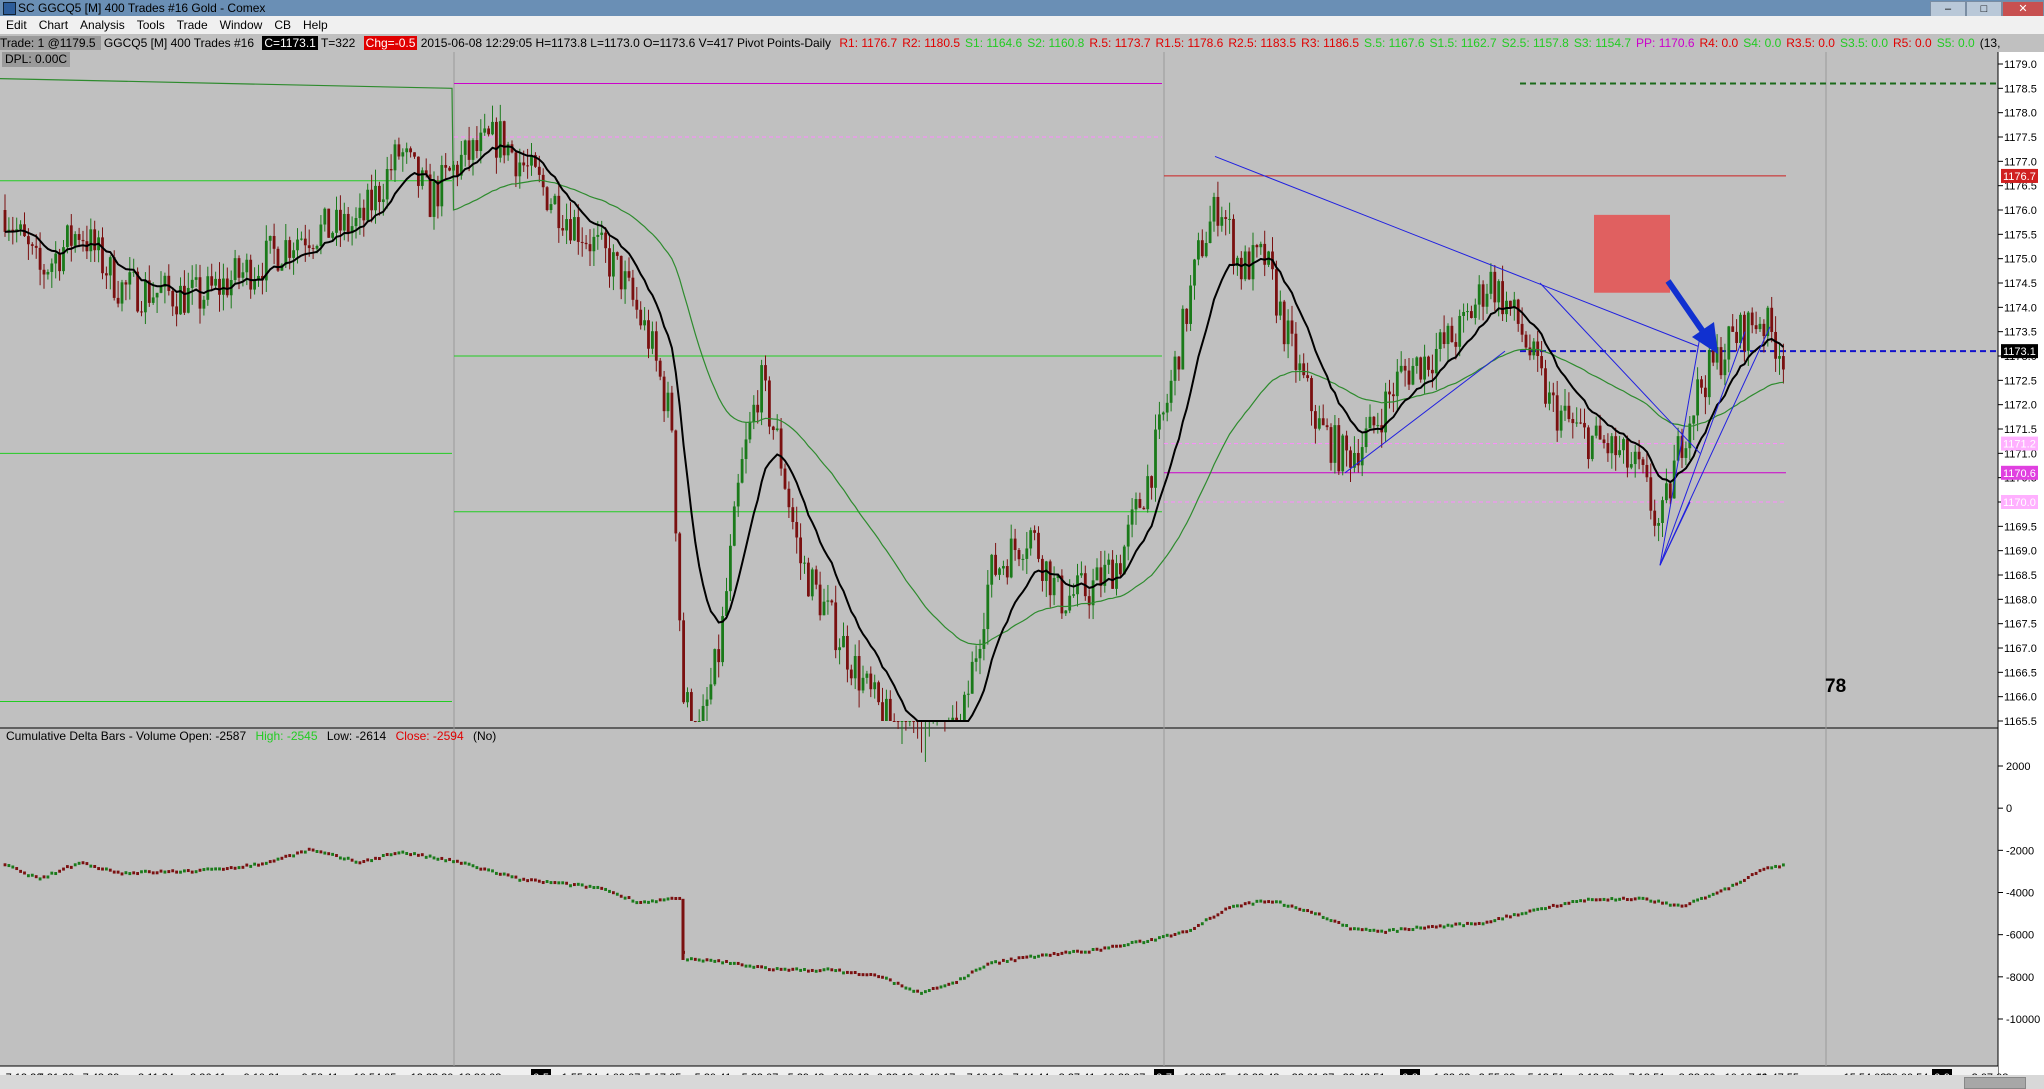 The image size is (2044, 1089). I want to click on menu-tools: Tools, so click(151, 25).